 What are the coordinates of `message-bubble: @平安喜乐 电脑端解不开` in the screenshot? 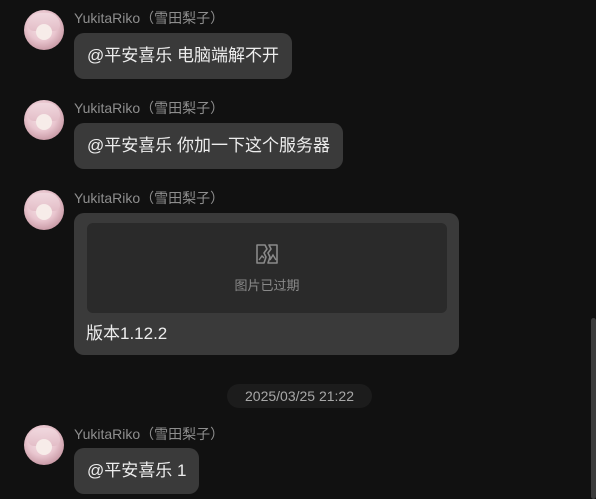 It's located at (183, 56).